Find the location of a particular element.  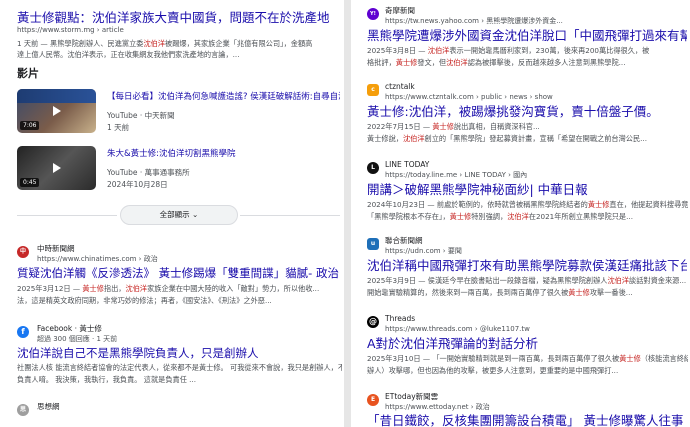

video-source-2: YouTube · 萬事通事務所 is located at coordinates (148, 172).